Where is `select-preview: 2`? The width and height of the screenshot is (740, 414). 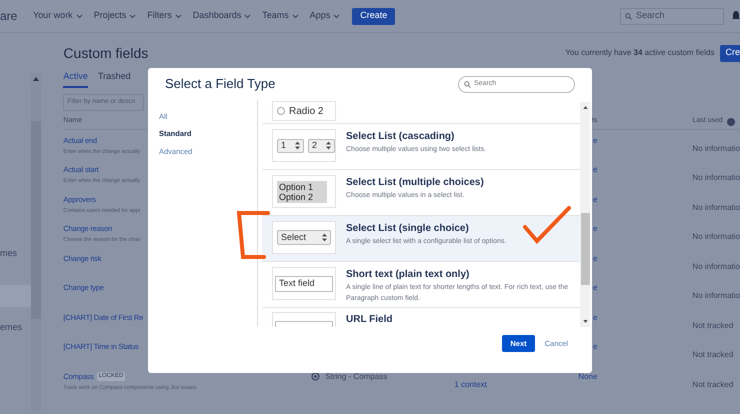
select-preview: 2 is located at coordinates (321, 145).